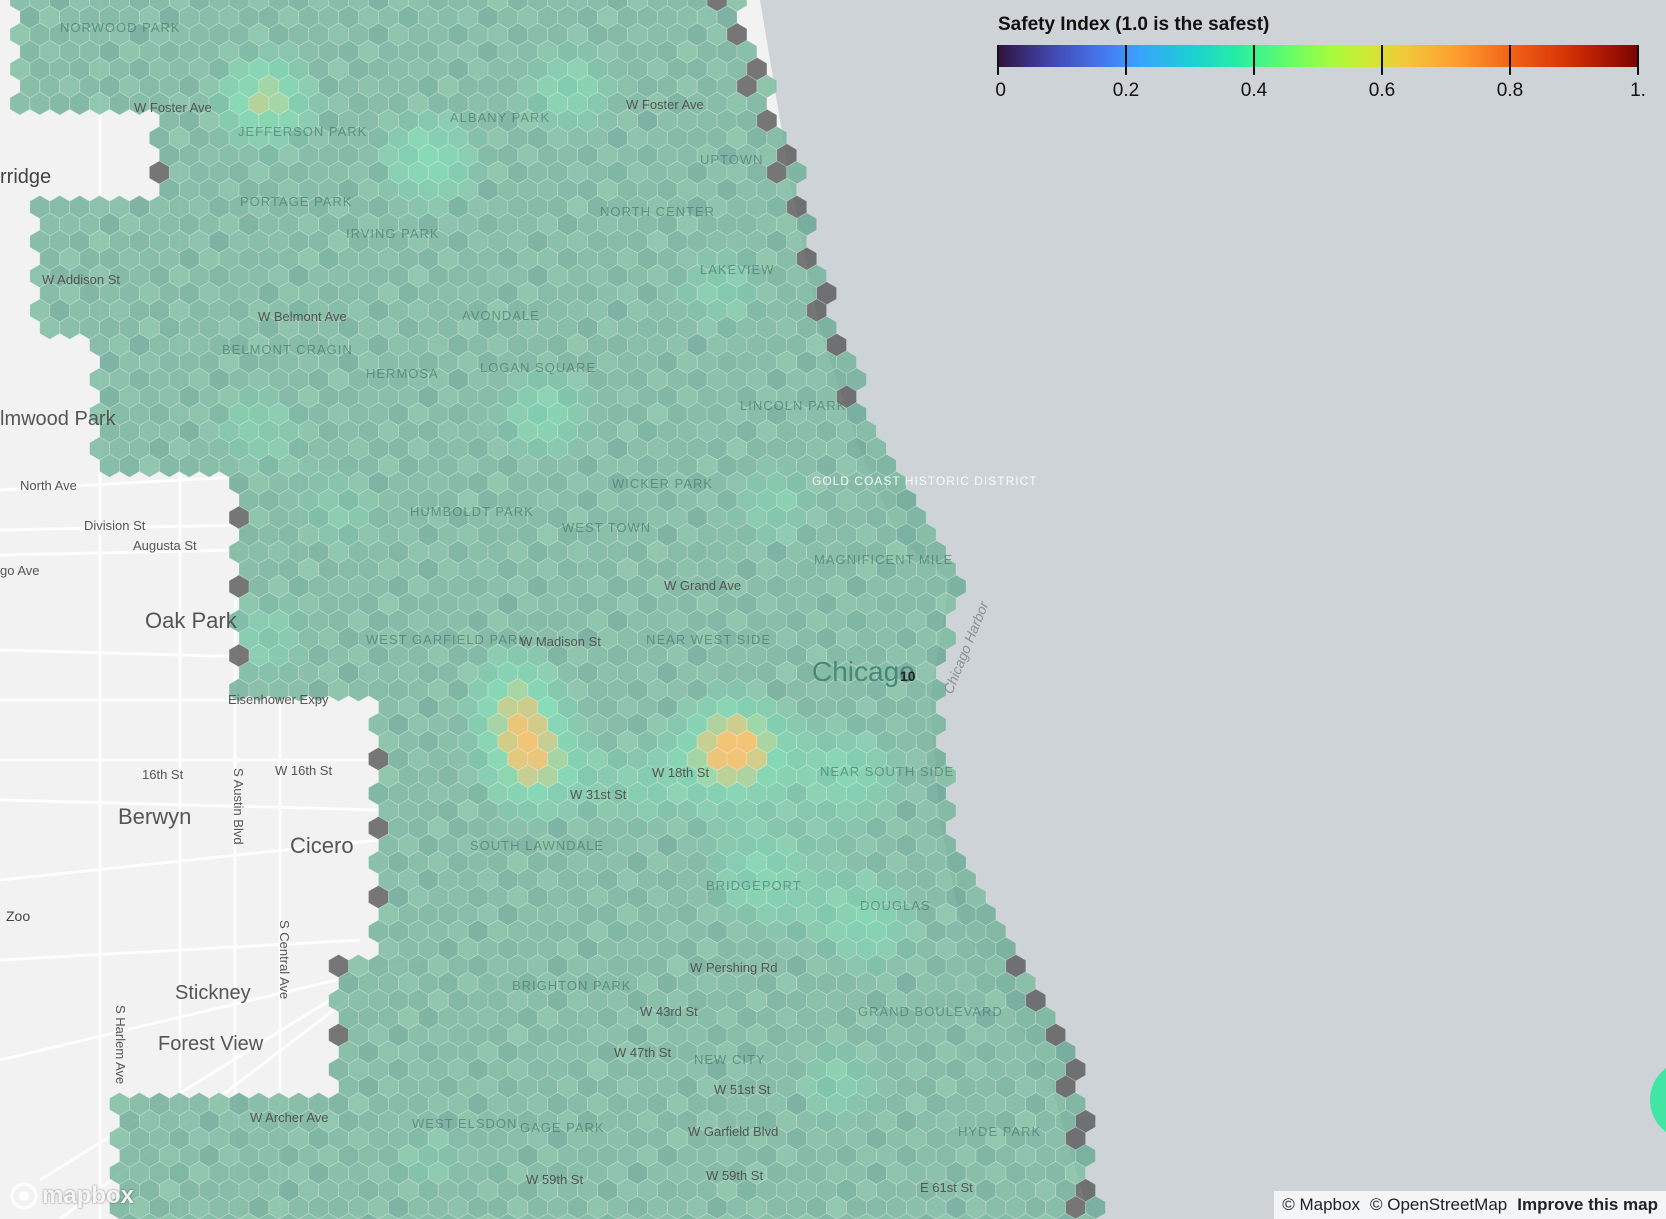  Describe the element at coordinates (1510, 90) in the screenshot. I see `legend-tick-label: 0.8` at that location.